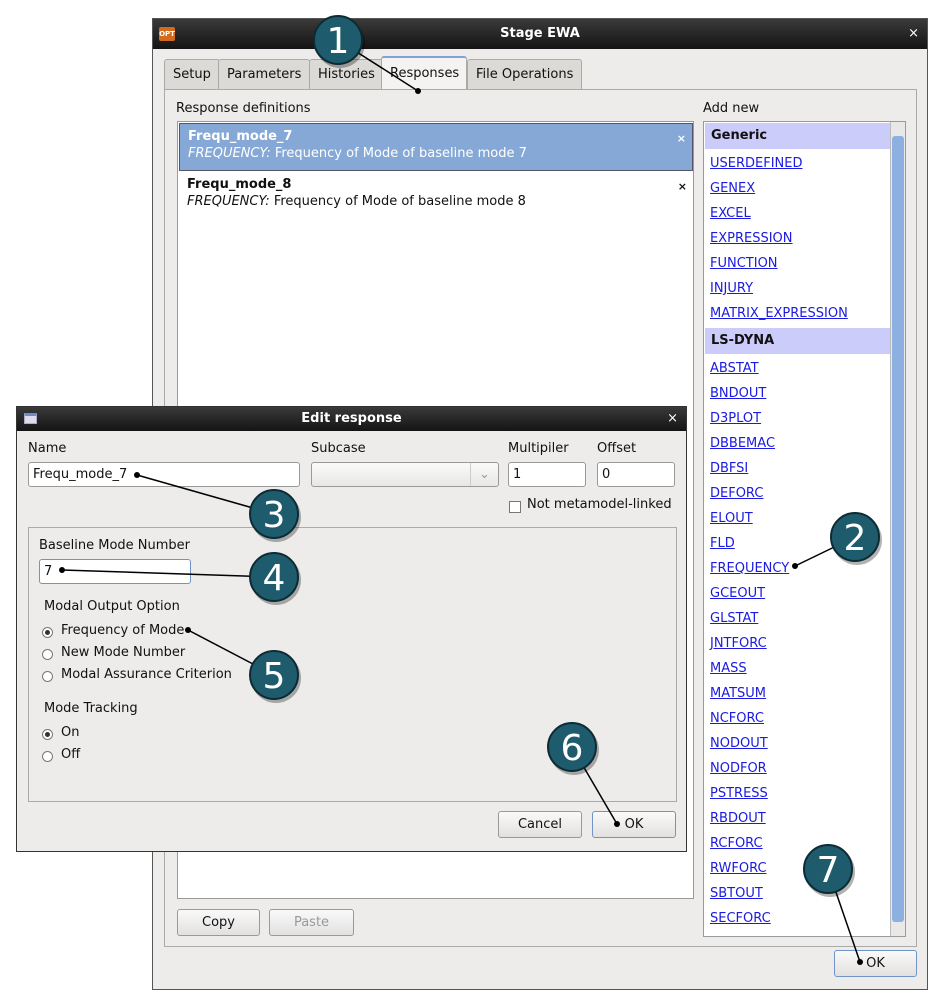 Image resolution: width=928 pixels, height=994 pixels. What do you see at coordinates (828, 870) in the screenshot?
I see `svg-text: 7` at bounding box center [828, 870].